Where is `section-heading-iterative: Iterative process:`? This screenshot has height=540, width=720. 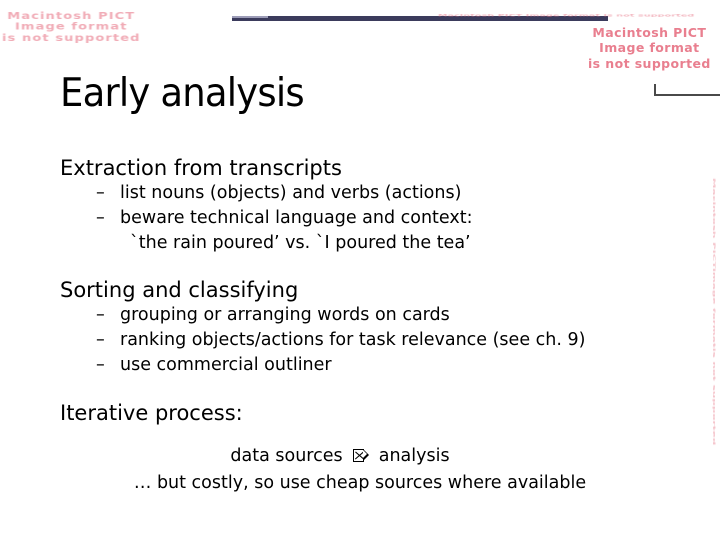
section-heading-iterative: Iterative process: is located at coordinates (151, 413).